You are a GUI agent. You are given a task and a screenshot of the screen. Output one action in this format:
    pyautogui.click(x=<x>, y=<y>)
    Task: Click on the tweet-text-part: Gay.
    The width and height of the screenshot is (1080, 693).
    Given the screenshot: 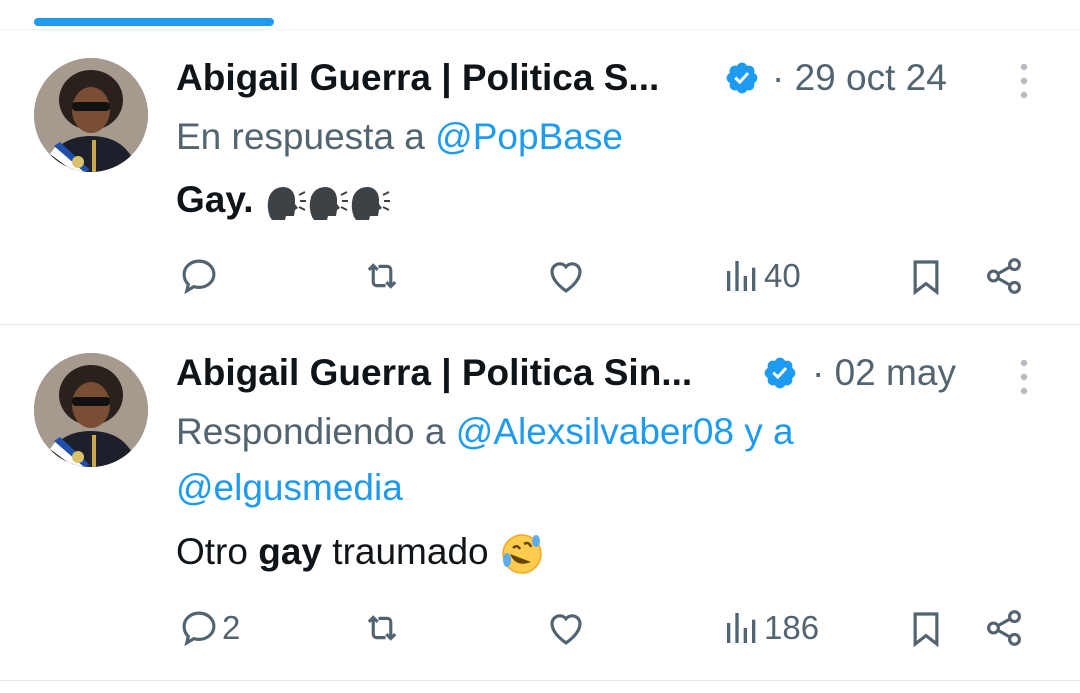 What is the action you would take?
    pyautogui.click(x=215, y=199)
    